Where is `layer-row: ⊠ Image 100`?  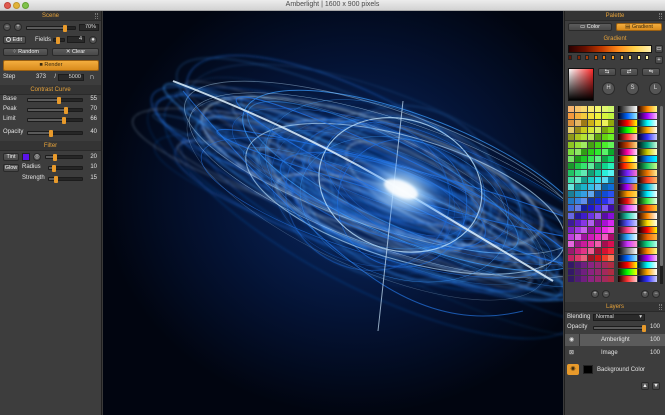 layer-row: ⊠ Image 100 is located at coordinates (615, 353).